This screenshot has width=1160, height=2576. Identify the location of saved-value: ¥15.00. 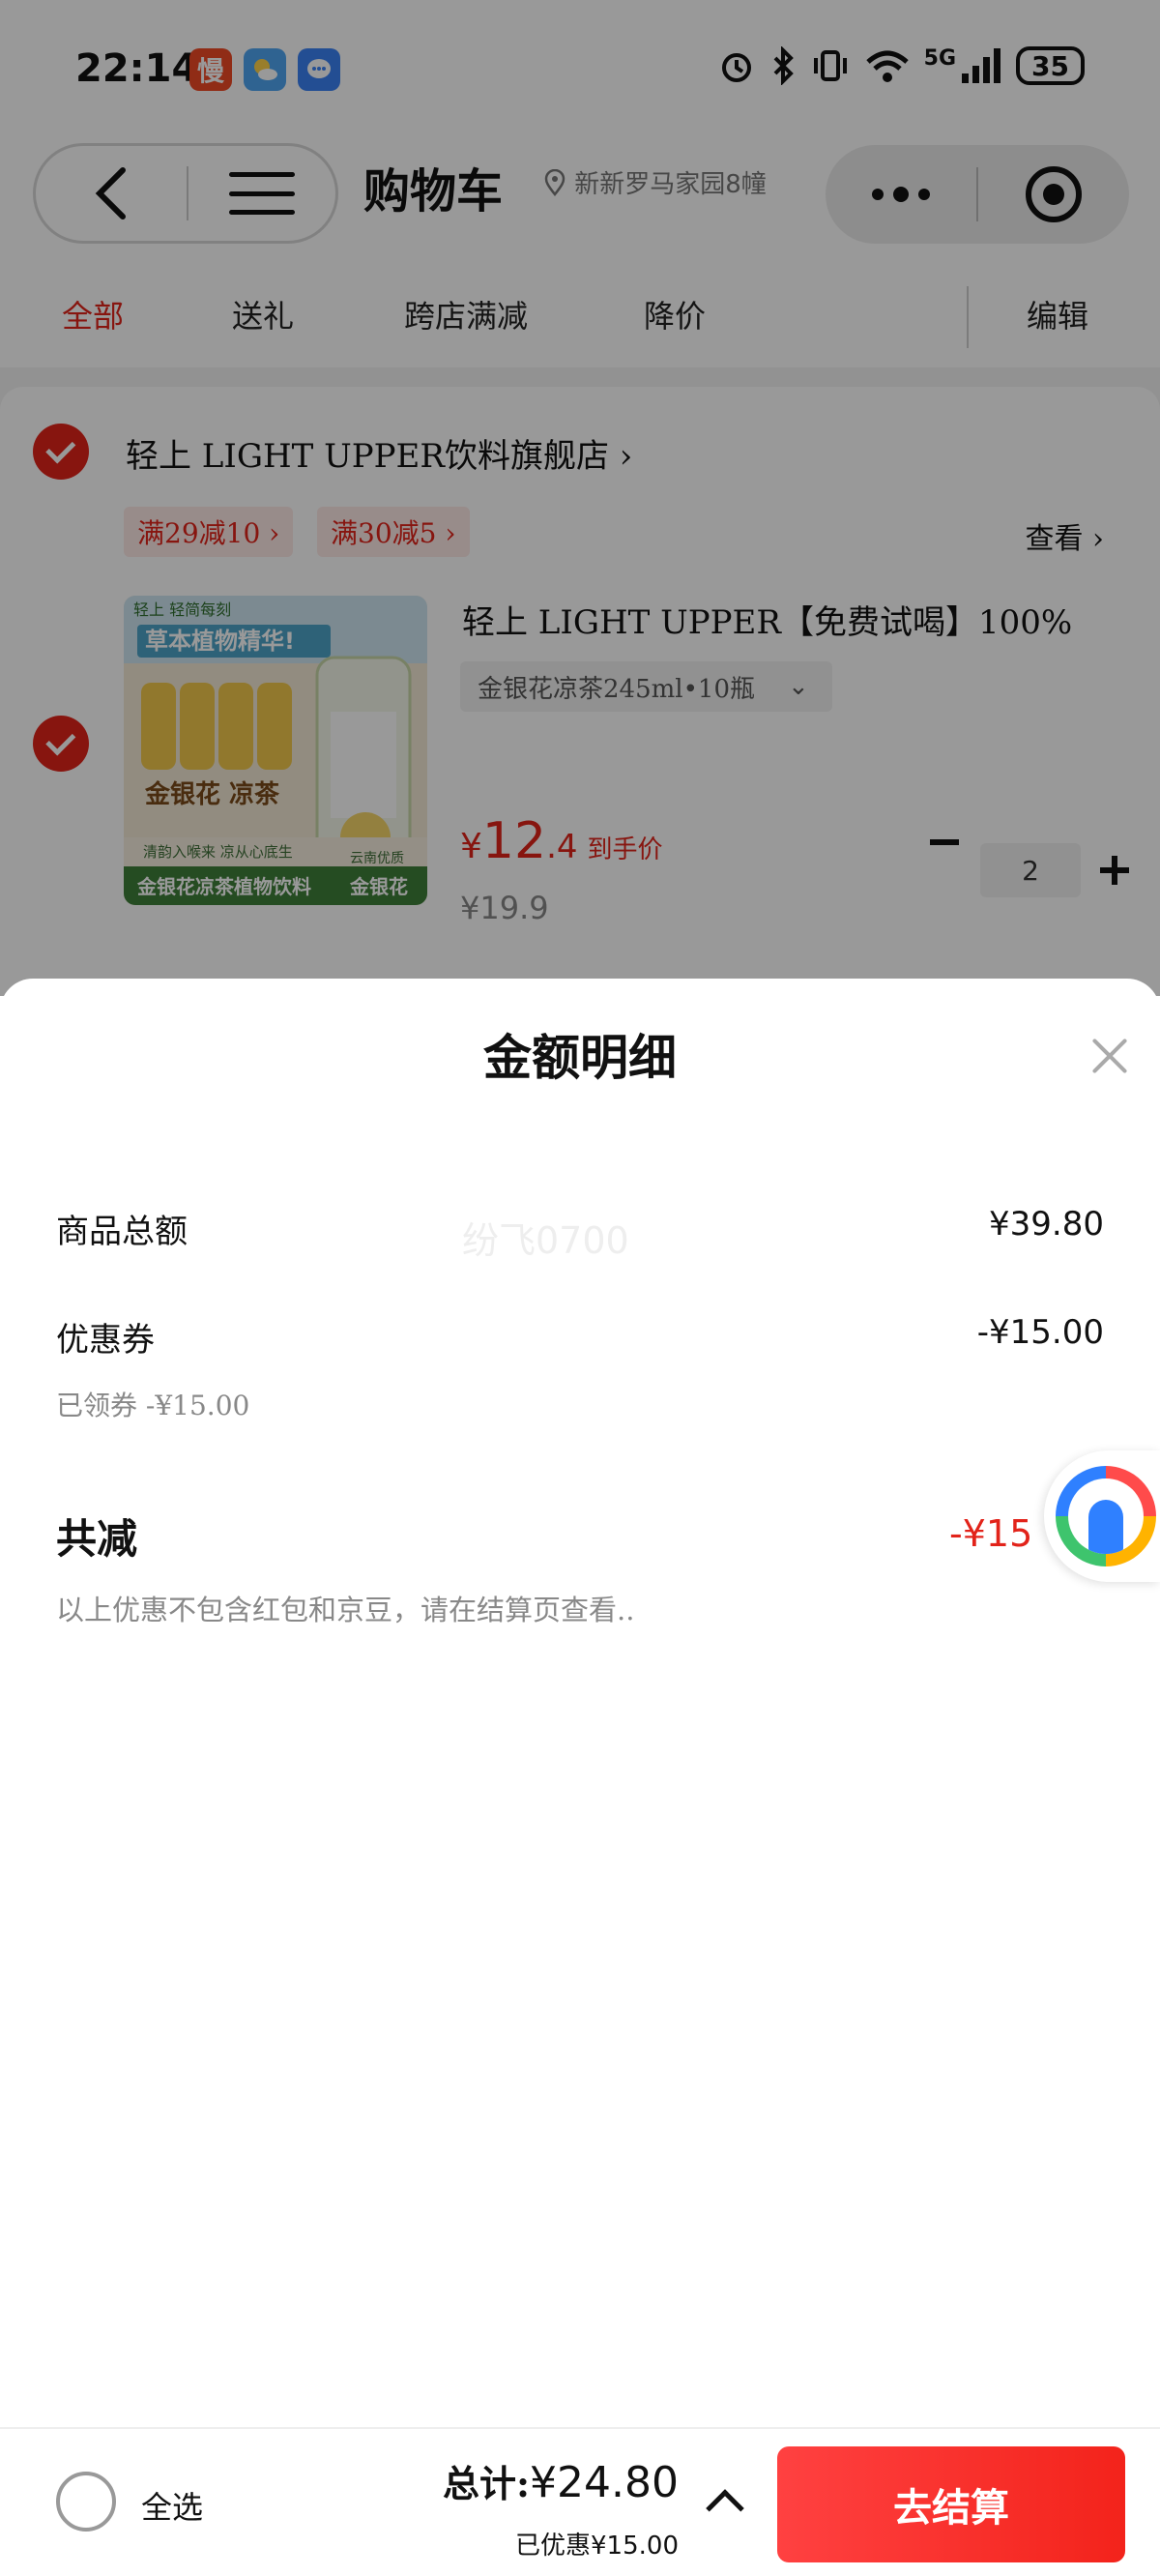
(635, 2546).